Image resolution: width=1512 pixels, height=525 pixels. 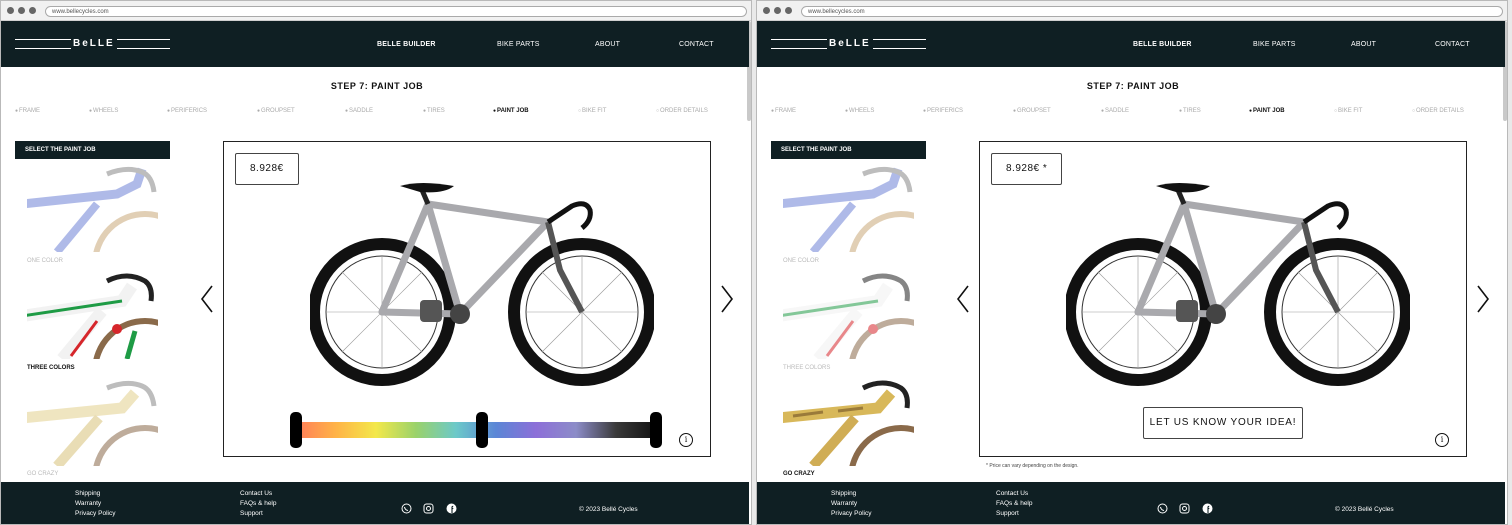 What do you see at coordinates (267, 169) in the screenshot?
I see `price-box: 8.928€` at bounding box center [267, 169].